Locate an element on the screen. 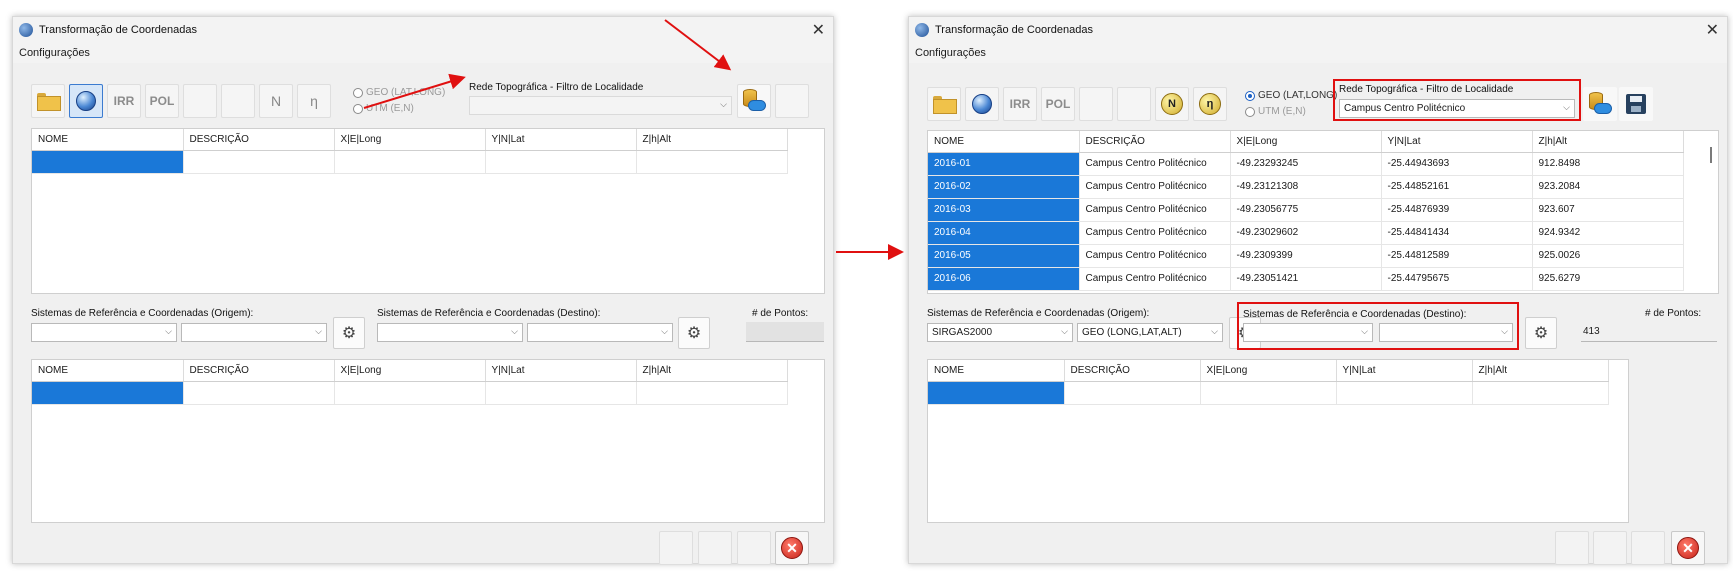 The width and height of the screenshot is (1733, 581). save-button-disabled is located at coordinates (792, 101).